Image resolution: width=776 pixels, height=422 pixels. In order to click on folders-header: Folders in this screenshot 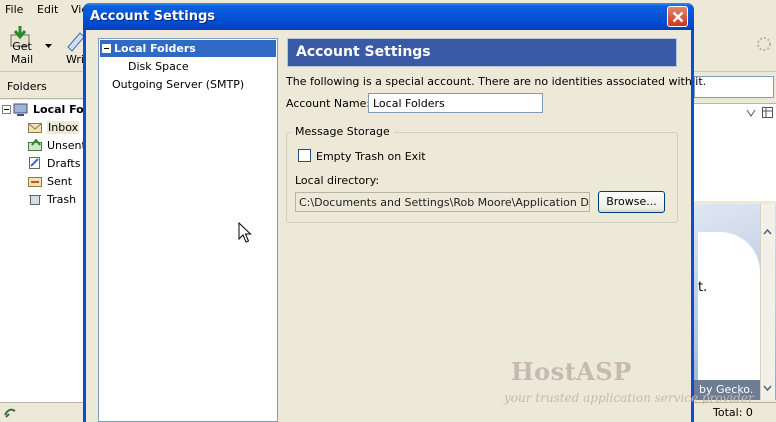, I will do `click(42, 86)`.